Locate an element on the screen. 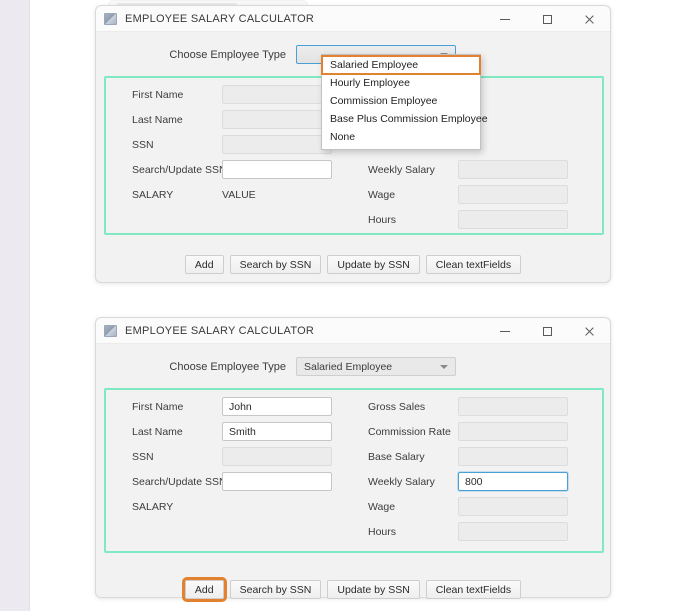  window1-controls is located at coordinates (547, 19).